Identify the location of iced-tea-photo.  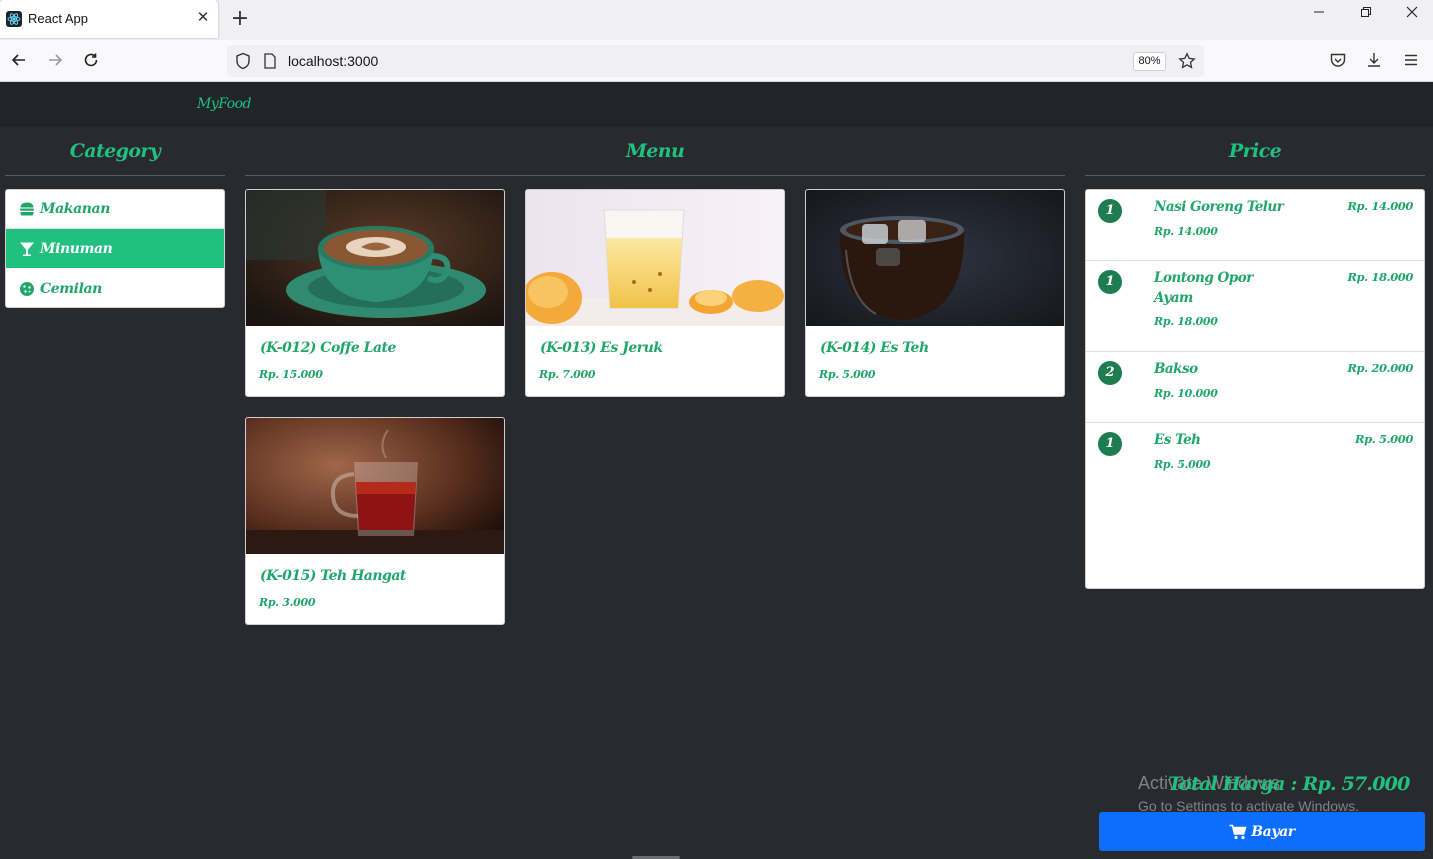
(935, 258).